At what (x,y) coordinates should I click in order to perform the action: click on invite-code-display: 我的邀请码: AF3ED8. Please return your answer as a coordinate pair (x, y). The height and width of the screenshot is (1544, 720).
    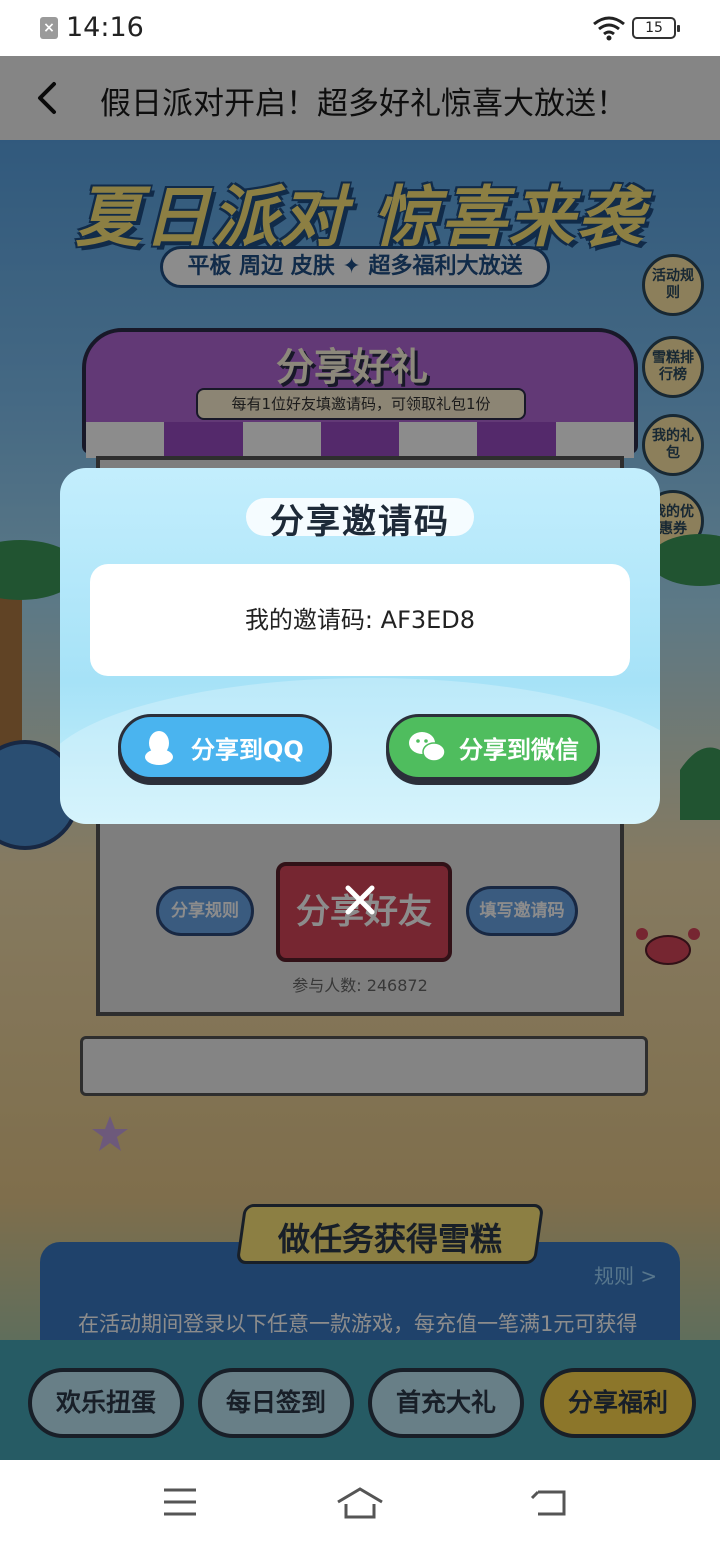
    Looking at the image, I should click on (360, 620).